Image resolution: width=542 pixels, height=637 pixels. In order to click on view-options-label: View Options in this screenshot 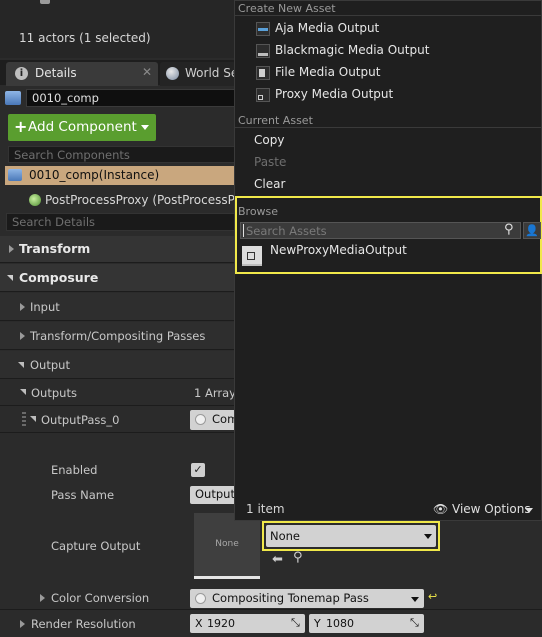, I will do `click(491, 509)`.